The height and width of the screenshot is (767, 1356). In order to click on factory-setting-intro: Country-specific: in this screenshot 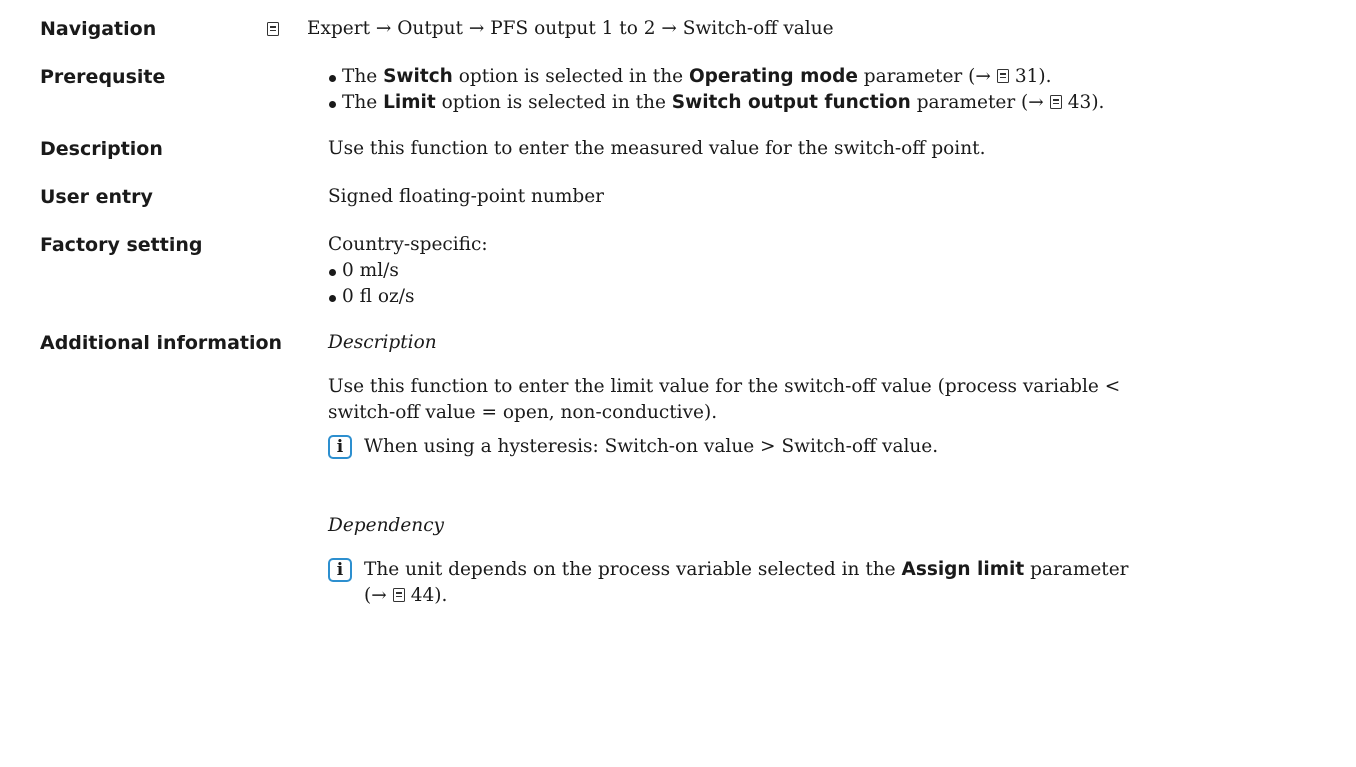, I will do `click(408, 244)`.